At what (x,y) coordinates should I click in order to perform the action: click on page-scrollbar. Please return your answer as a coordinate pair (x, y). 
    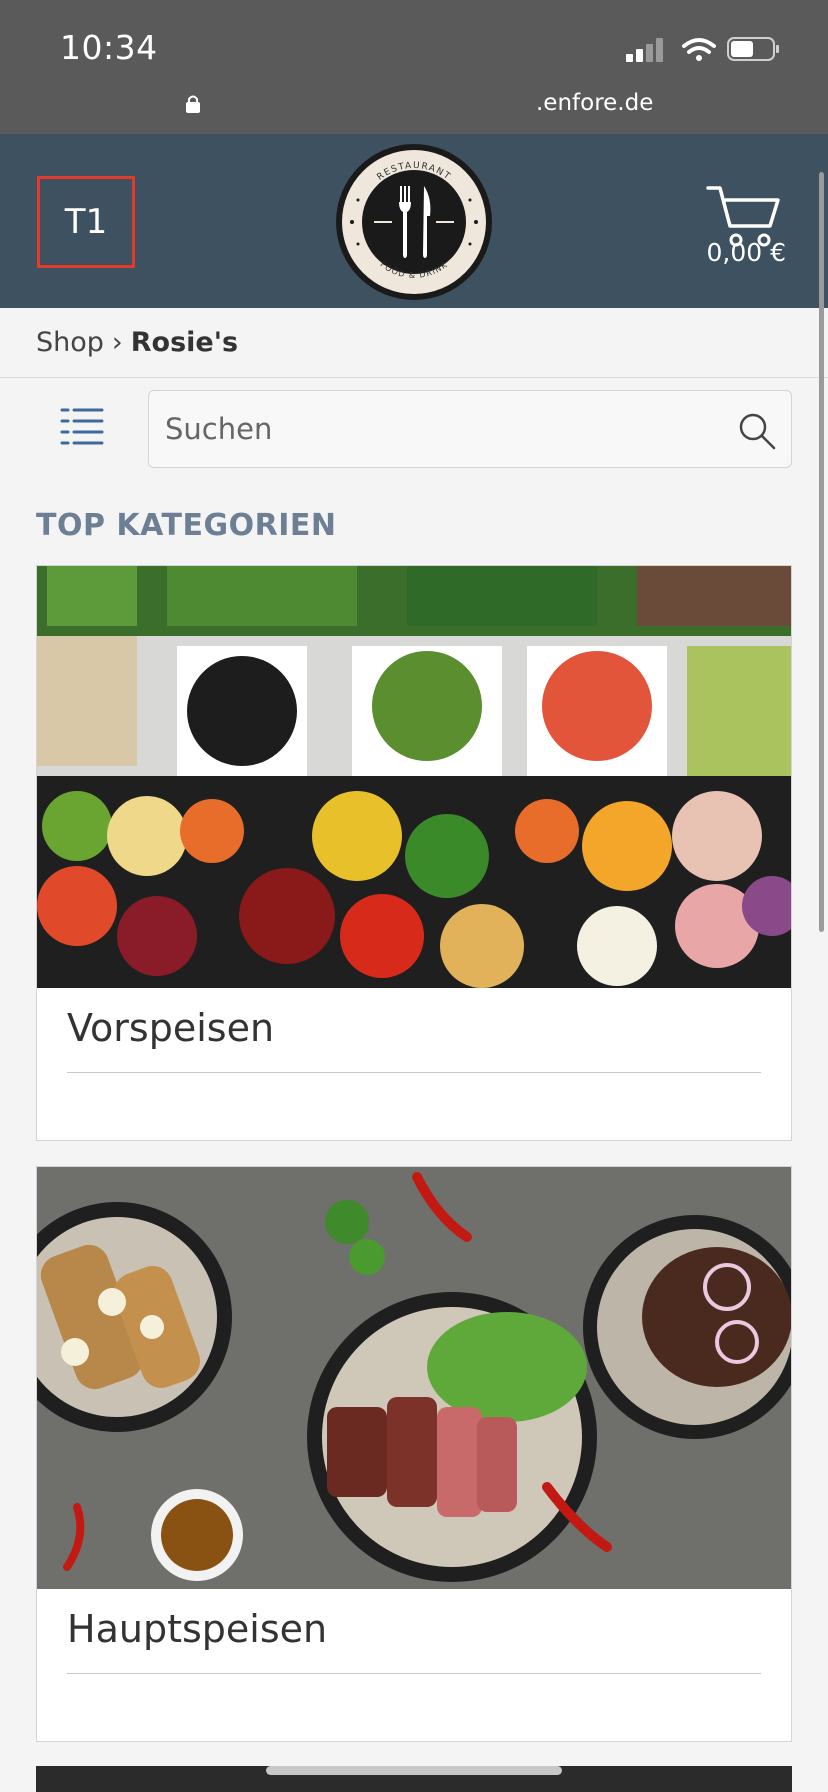
    Looking at the image, I should click on (821, 552).